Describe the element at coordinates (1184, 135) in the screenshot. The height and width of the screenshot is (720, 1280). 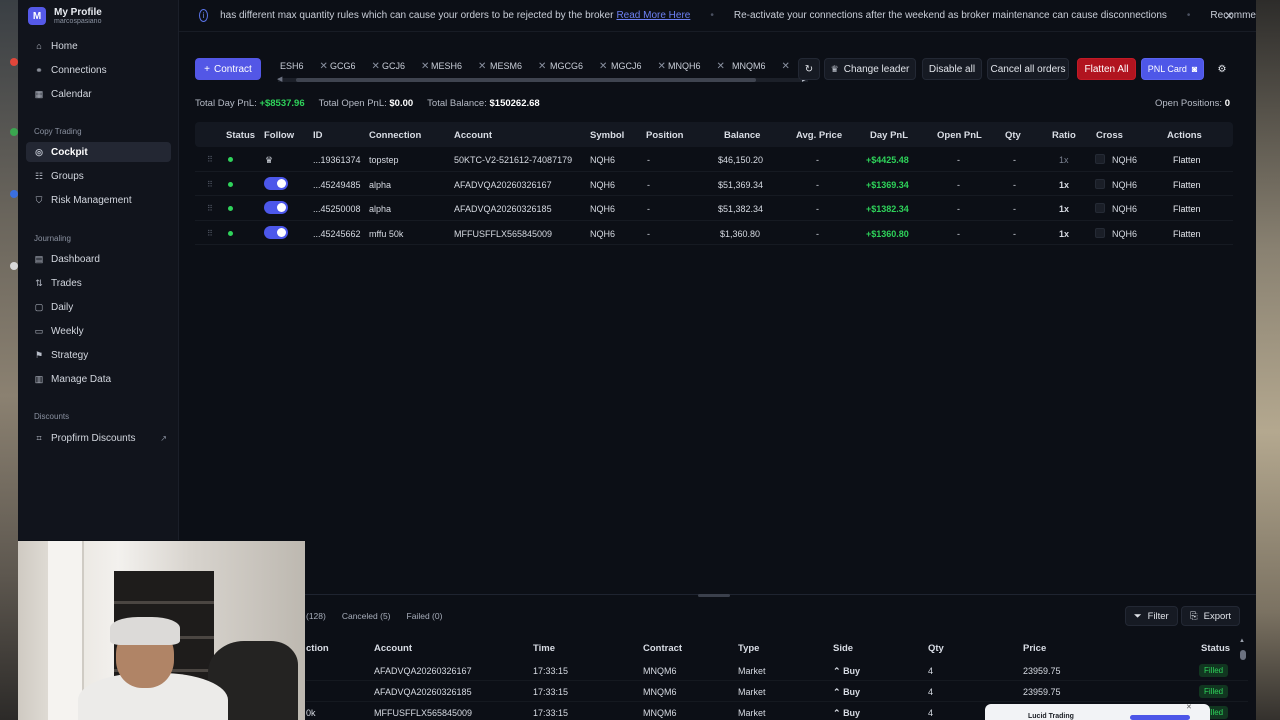
I see `column-header: Actions` at that location.